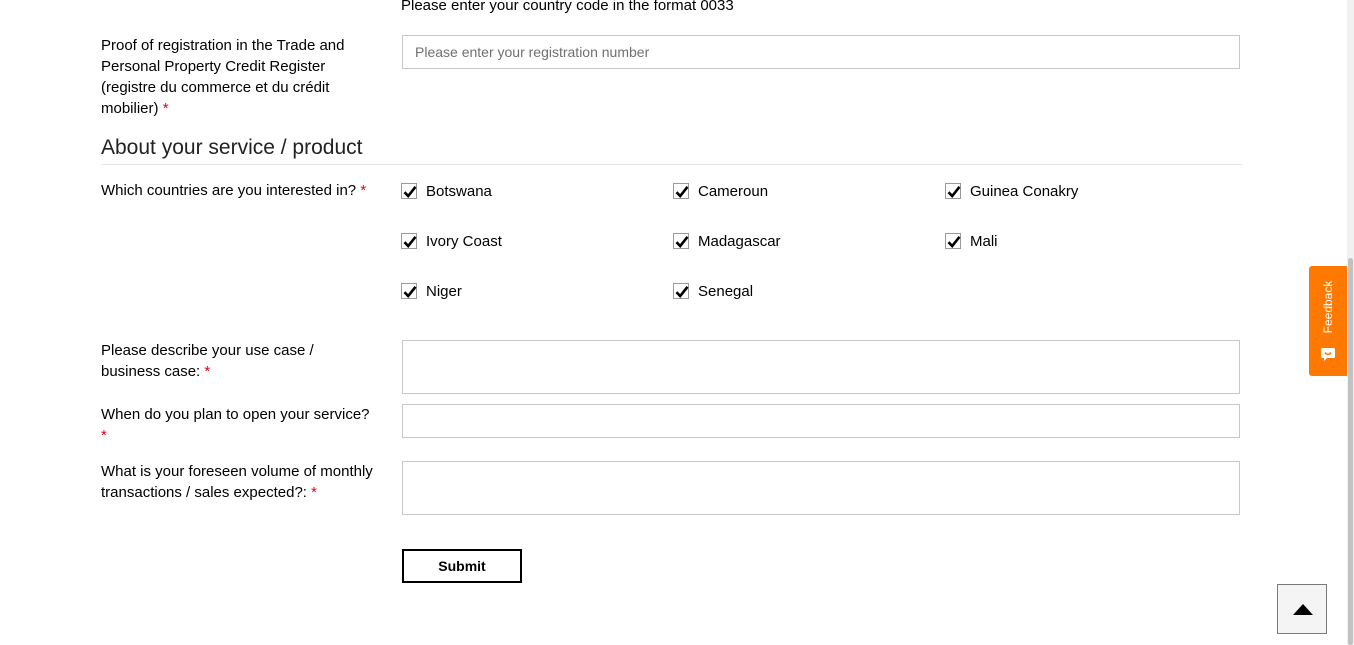 This screenshot has height=645, width=1354. Describe the element at coordinates (235, 414) in the screenshot. I see `open-date-label-text: When do you plan to open your service?` at that location.